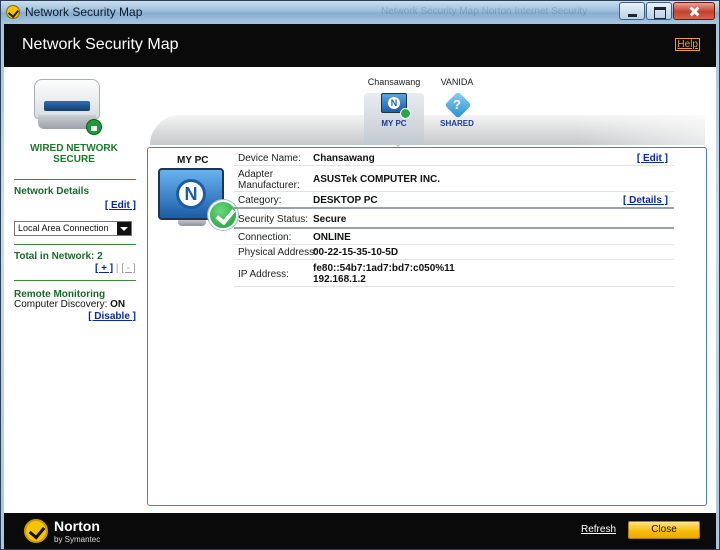 Image resolution: width=720 pixels, height=550 pixels. What do you see at coordinates (377, 179) in the screenshot?
I see `row-value: ASUSTek COMPUTER INC.` at bounding box center [377, 179].